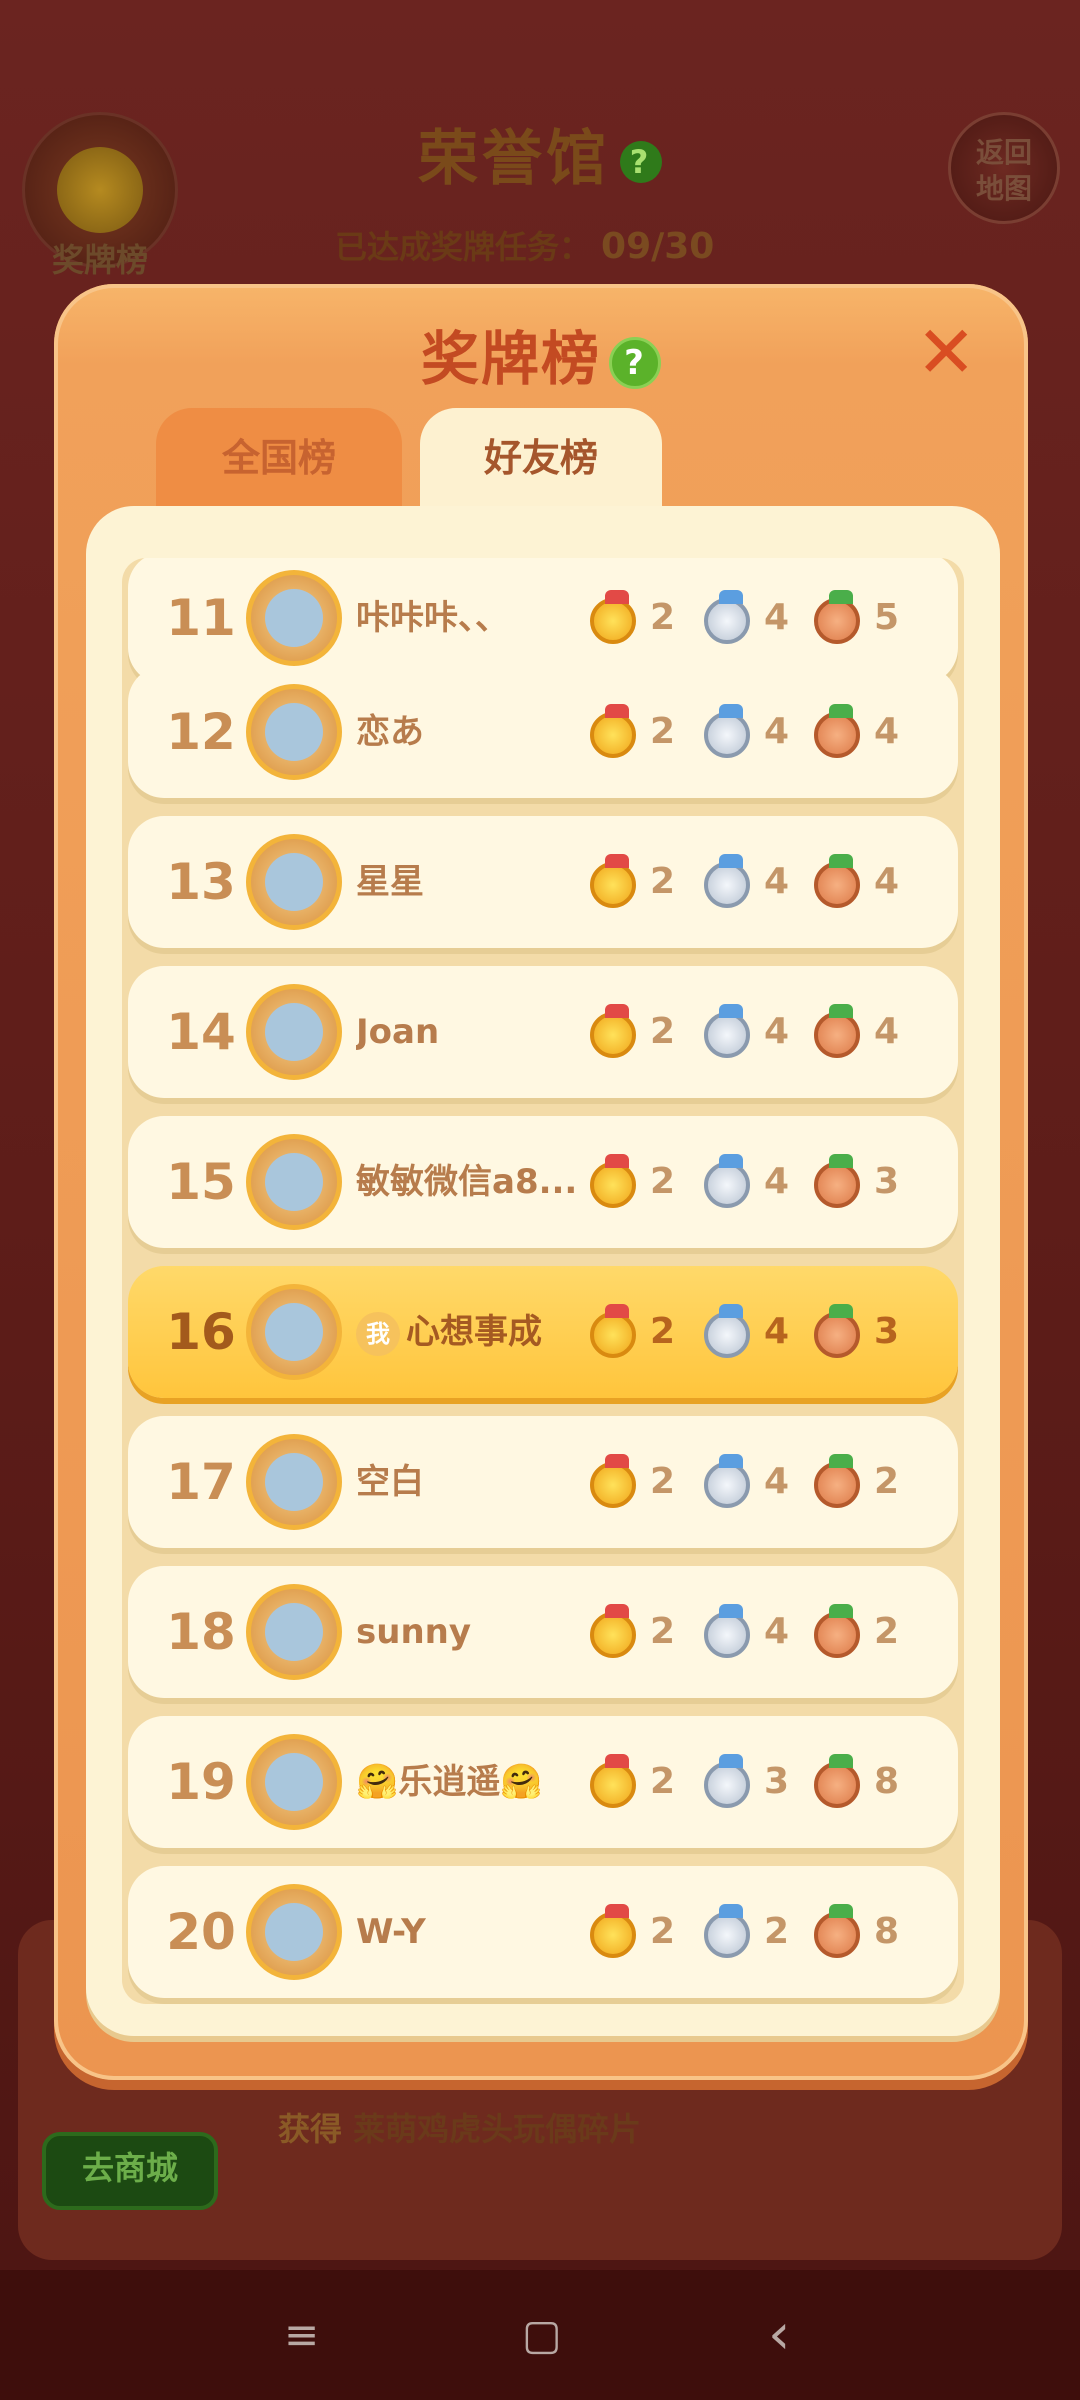 The image size is (1080, 2400). I want to click on player-name-text: 星星, so click(390, 882).